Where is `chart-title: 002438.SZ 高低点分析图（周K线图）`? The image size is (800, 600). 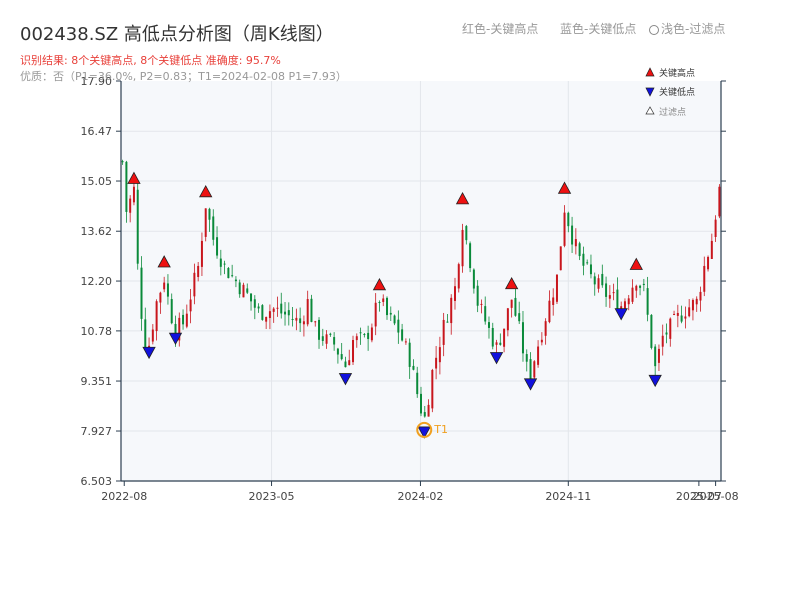
chart-title: 002438.SZ 高低点分析图（周K线图） is located at coordinates (177, 34).